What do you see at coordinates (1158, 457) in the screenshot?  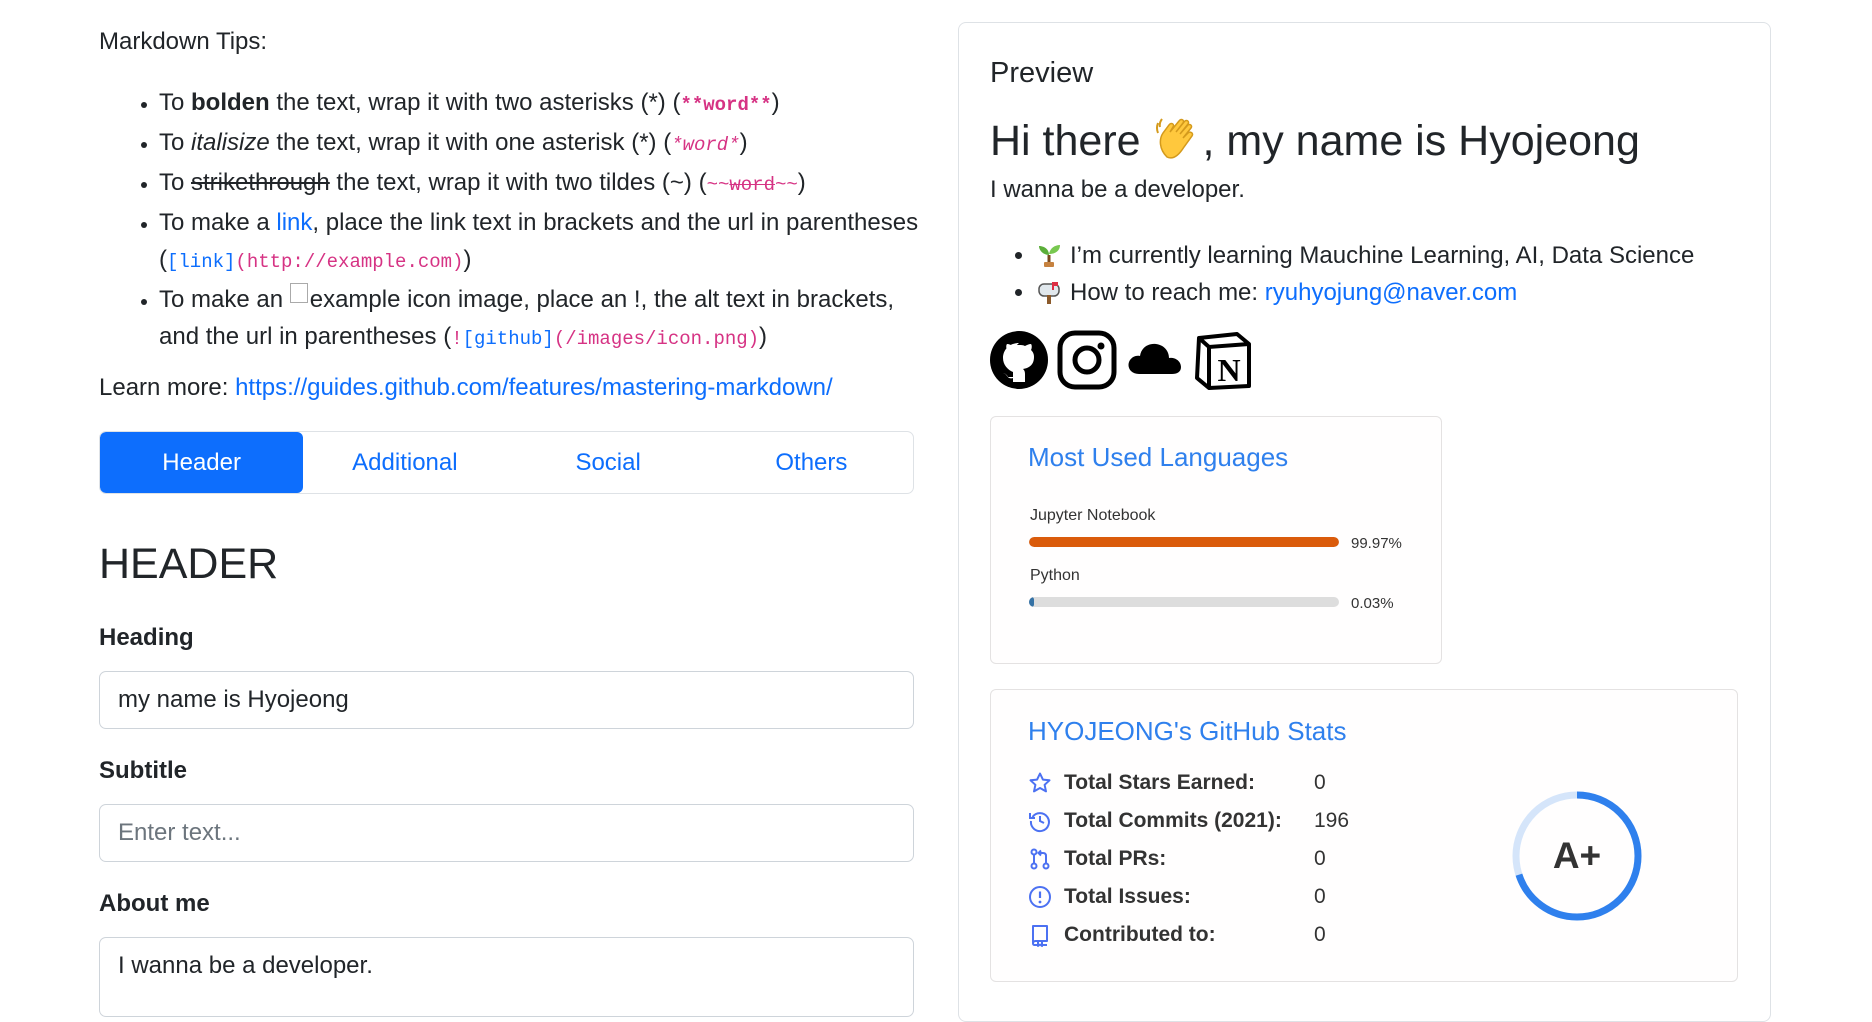 I see `languages-card-title: Most Used Languages` at bounding box center [1158, 457].